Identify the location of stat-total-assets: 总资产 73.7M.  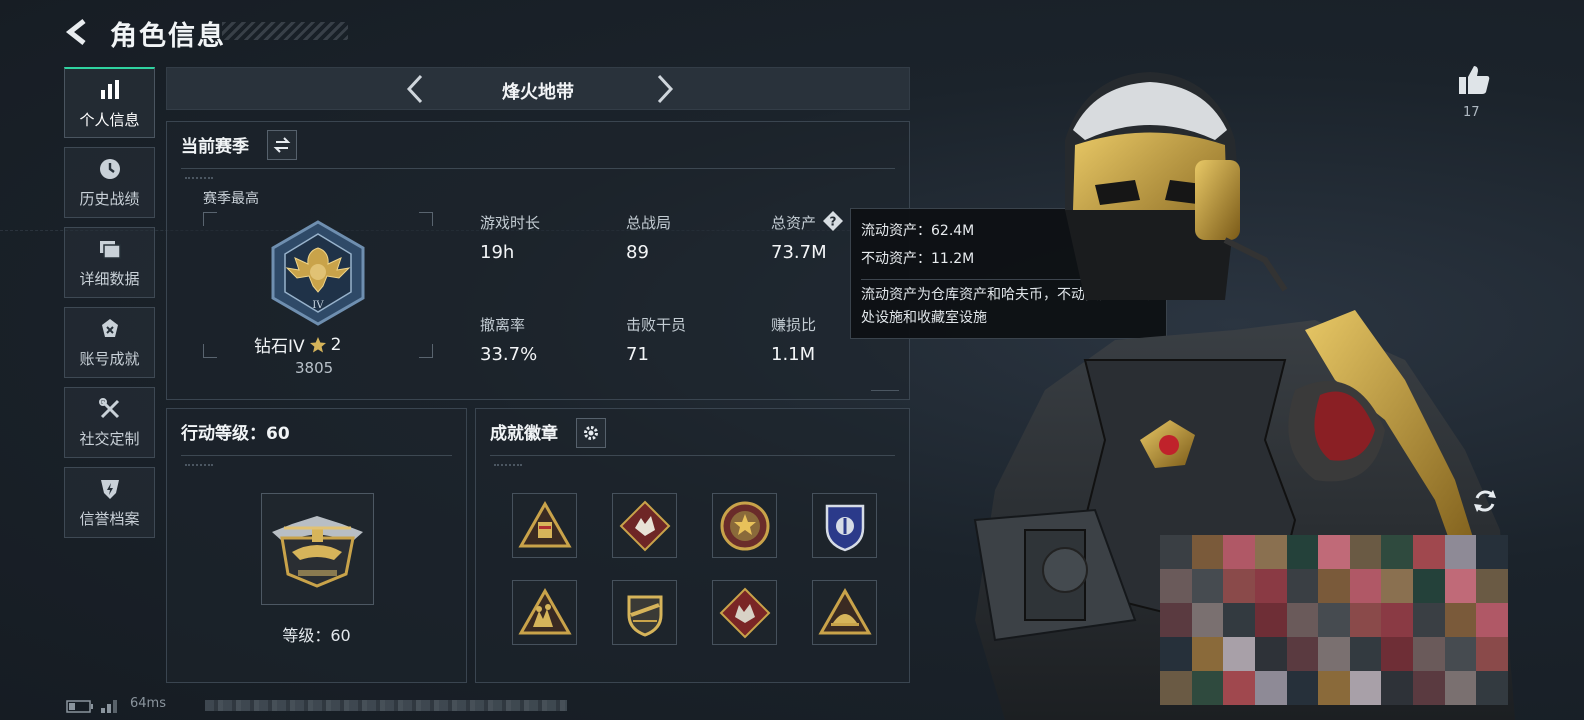
(799, 237).